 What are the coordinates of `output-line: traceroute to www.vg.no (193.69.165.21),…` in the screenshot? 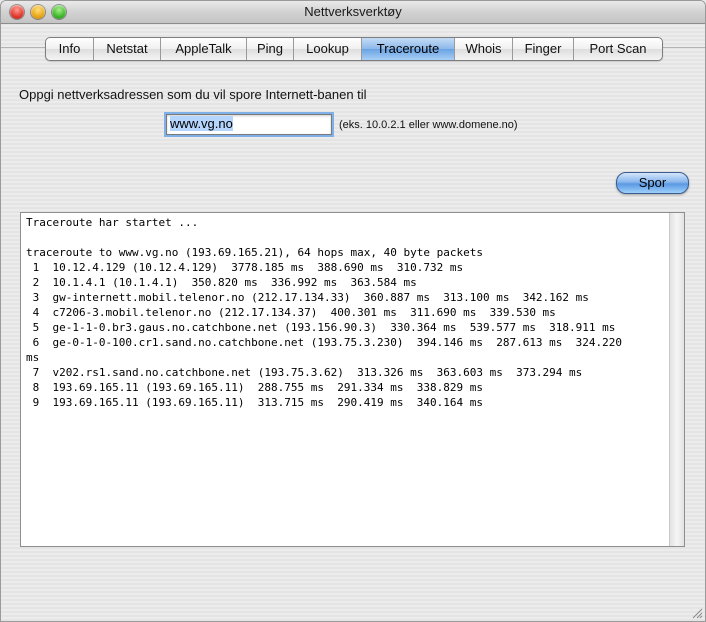 It's located at (254, 252).